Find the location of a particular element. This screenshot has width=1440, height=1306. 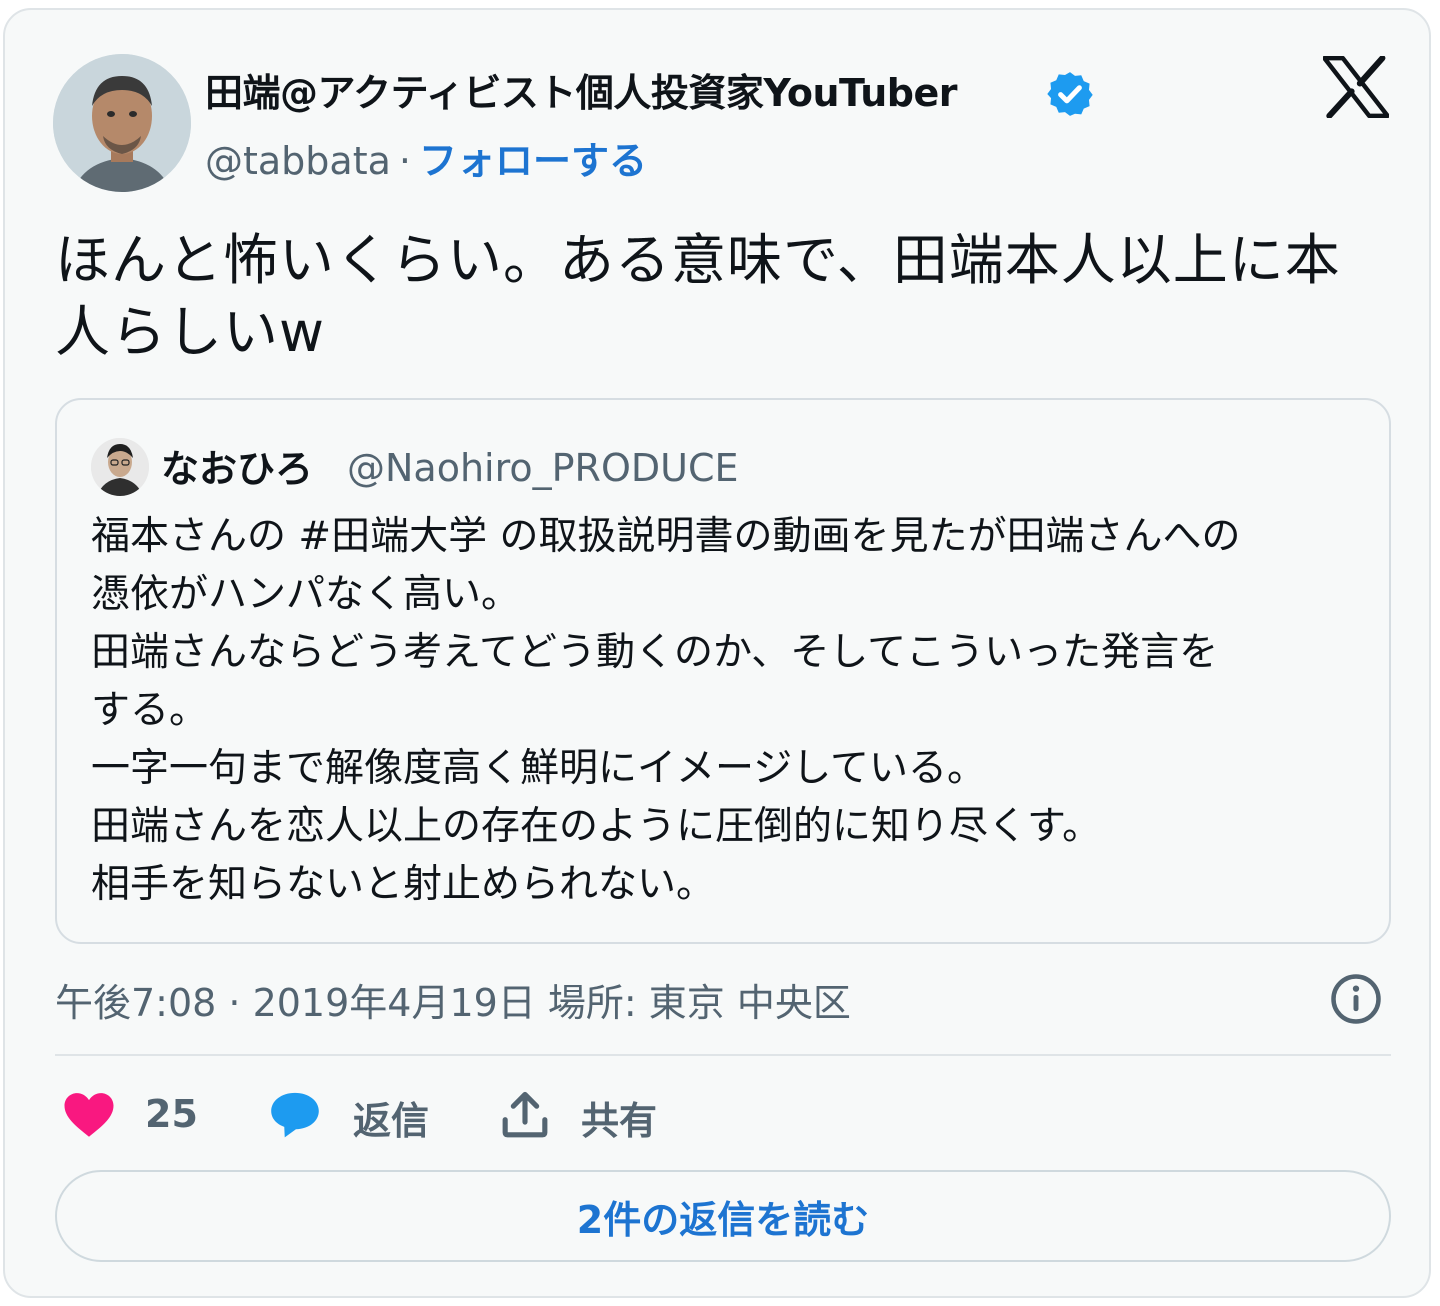

author-name: 田端@アクティビスト個人投資家YouTuber is located at coordinates (581, 89).